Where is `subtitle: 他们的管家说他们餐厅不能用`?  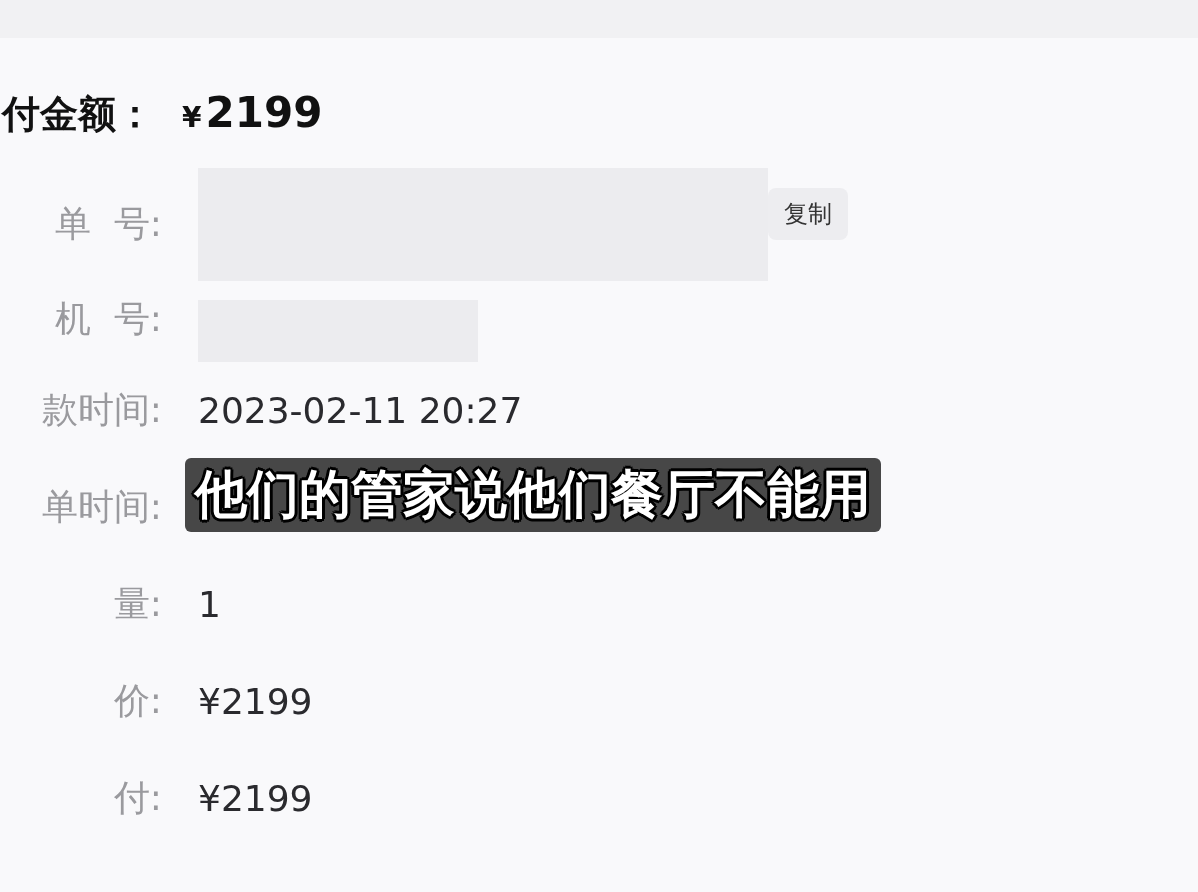
subtitle: 他们的管家说他们餐厅不能用 is located at coordinates (533, 495).